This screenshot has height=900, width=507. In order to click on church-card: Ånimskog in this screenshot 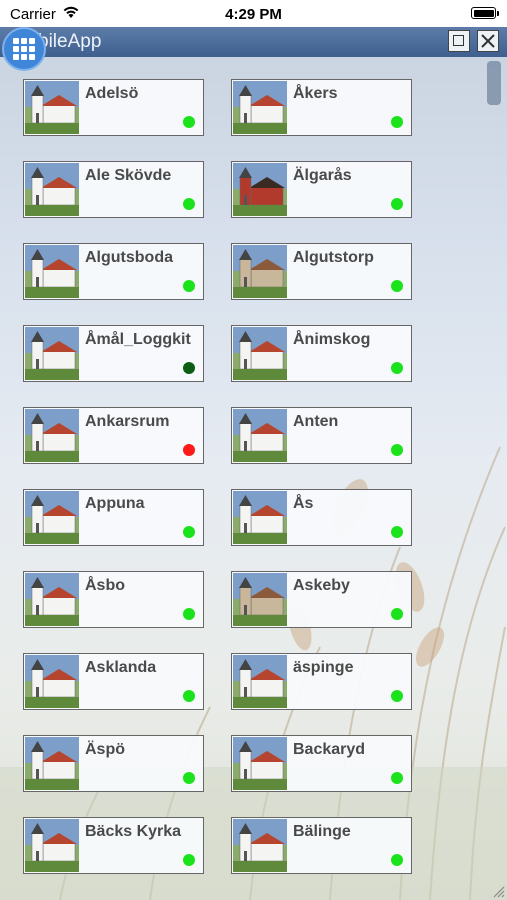, I will do `click(321, 353)`.